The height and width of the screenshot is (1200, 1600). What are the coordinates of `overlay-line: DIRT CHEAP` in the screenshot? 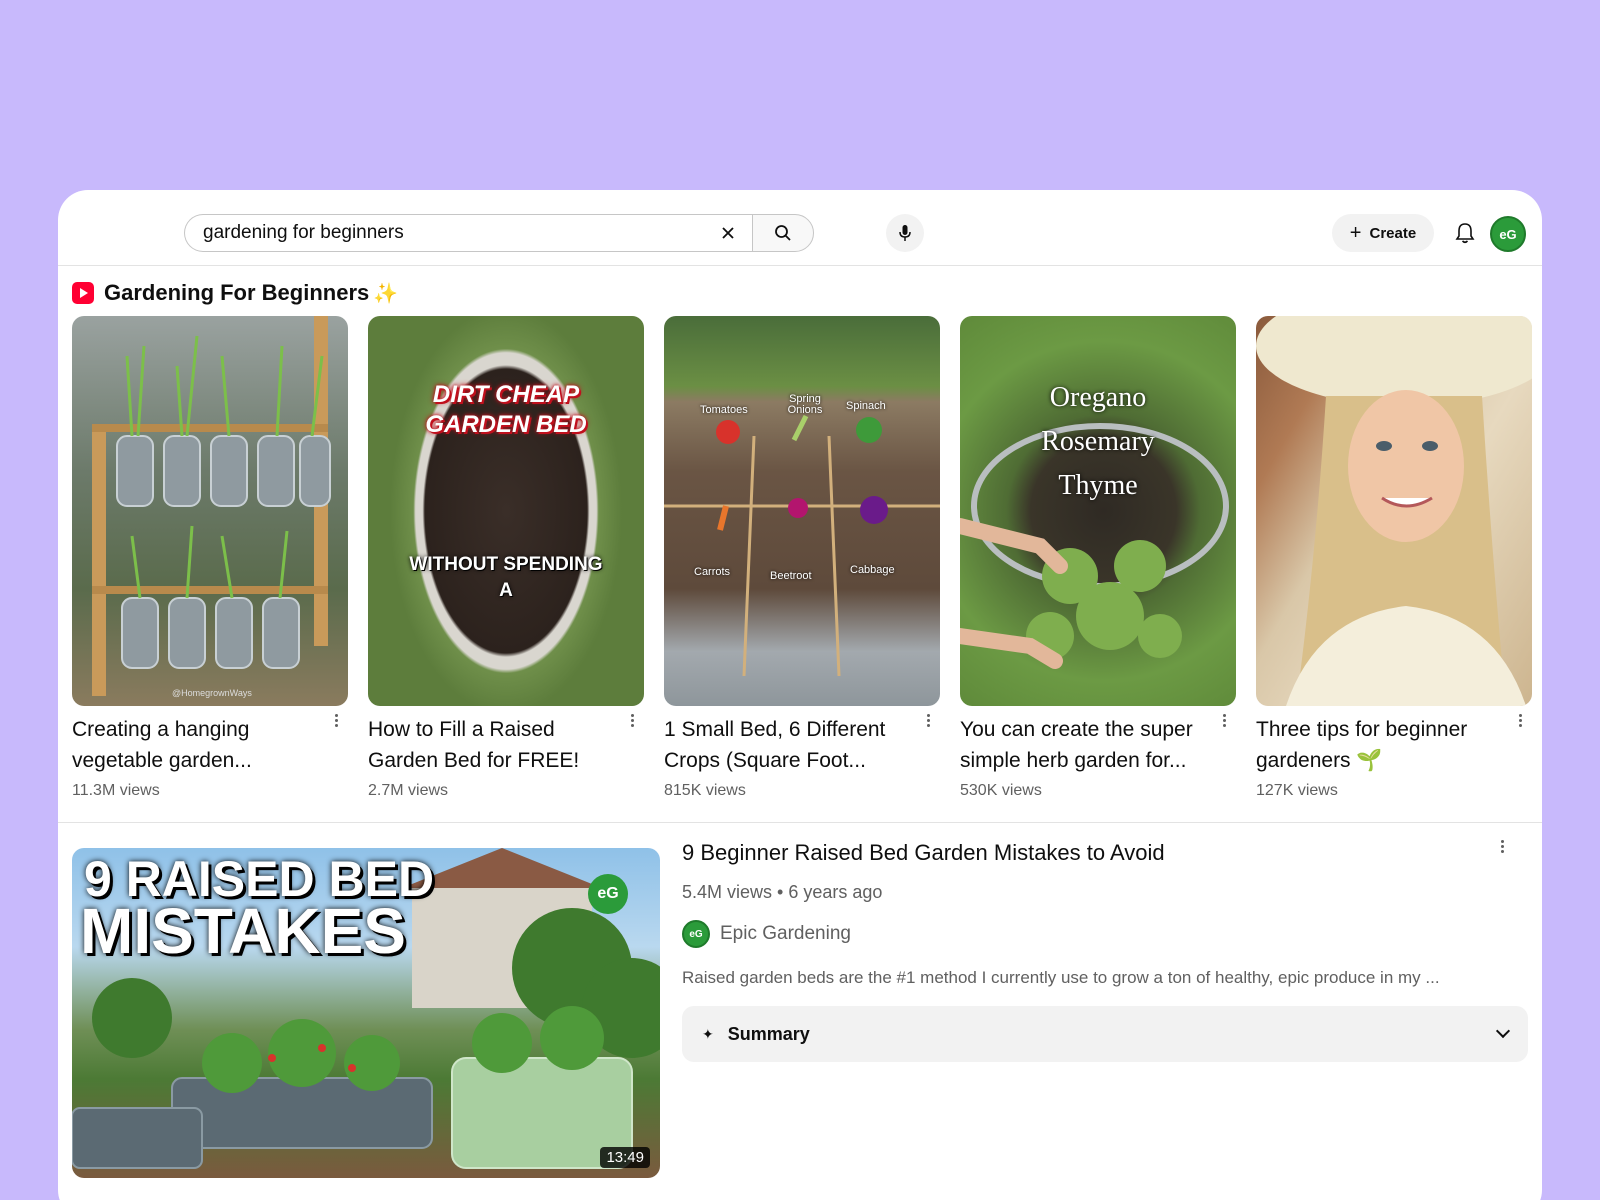 It's located at (506, 394).